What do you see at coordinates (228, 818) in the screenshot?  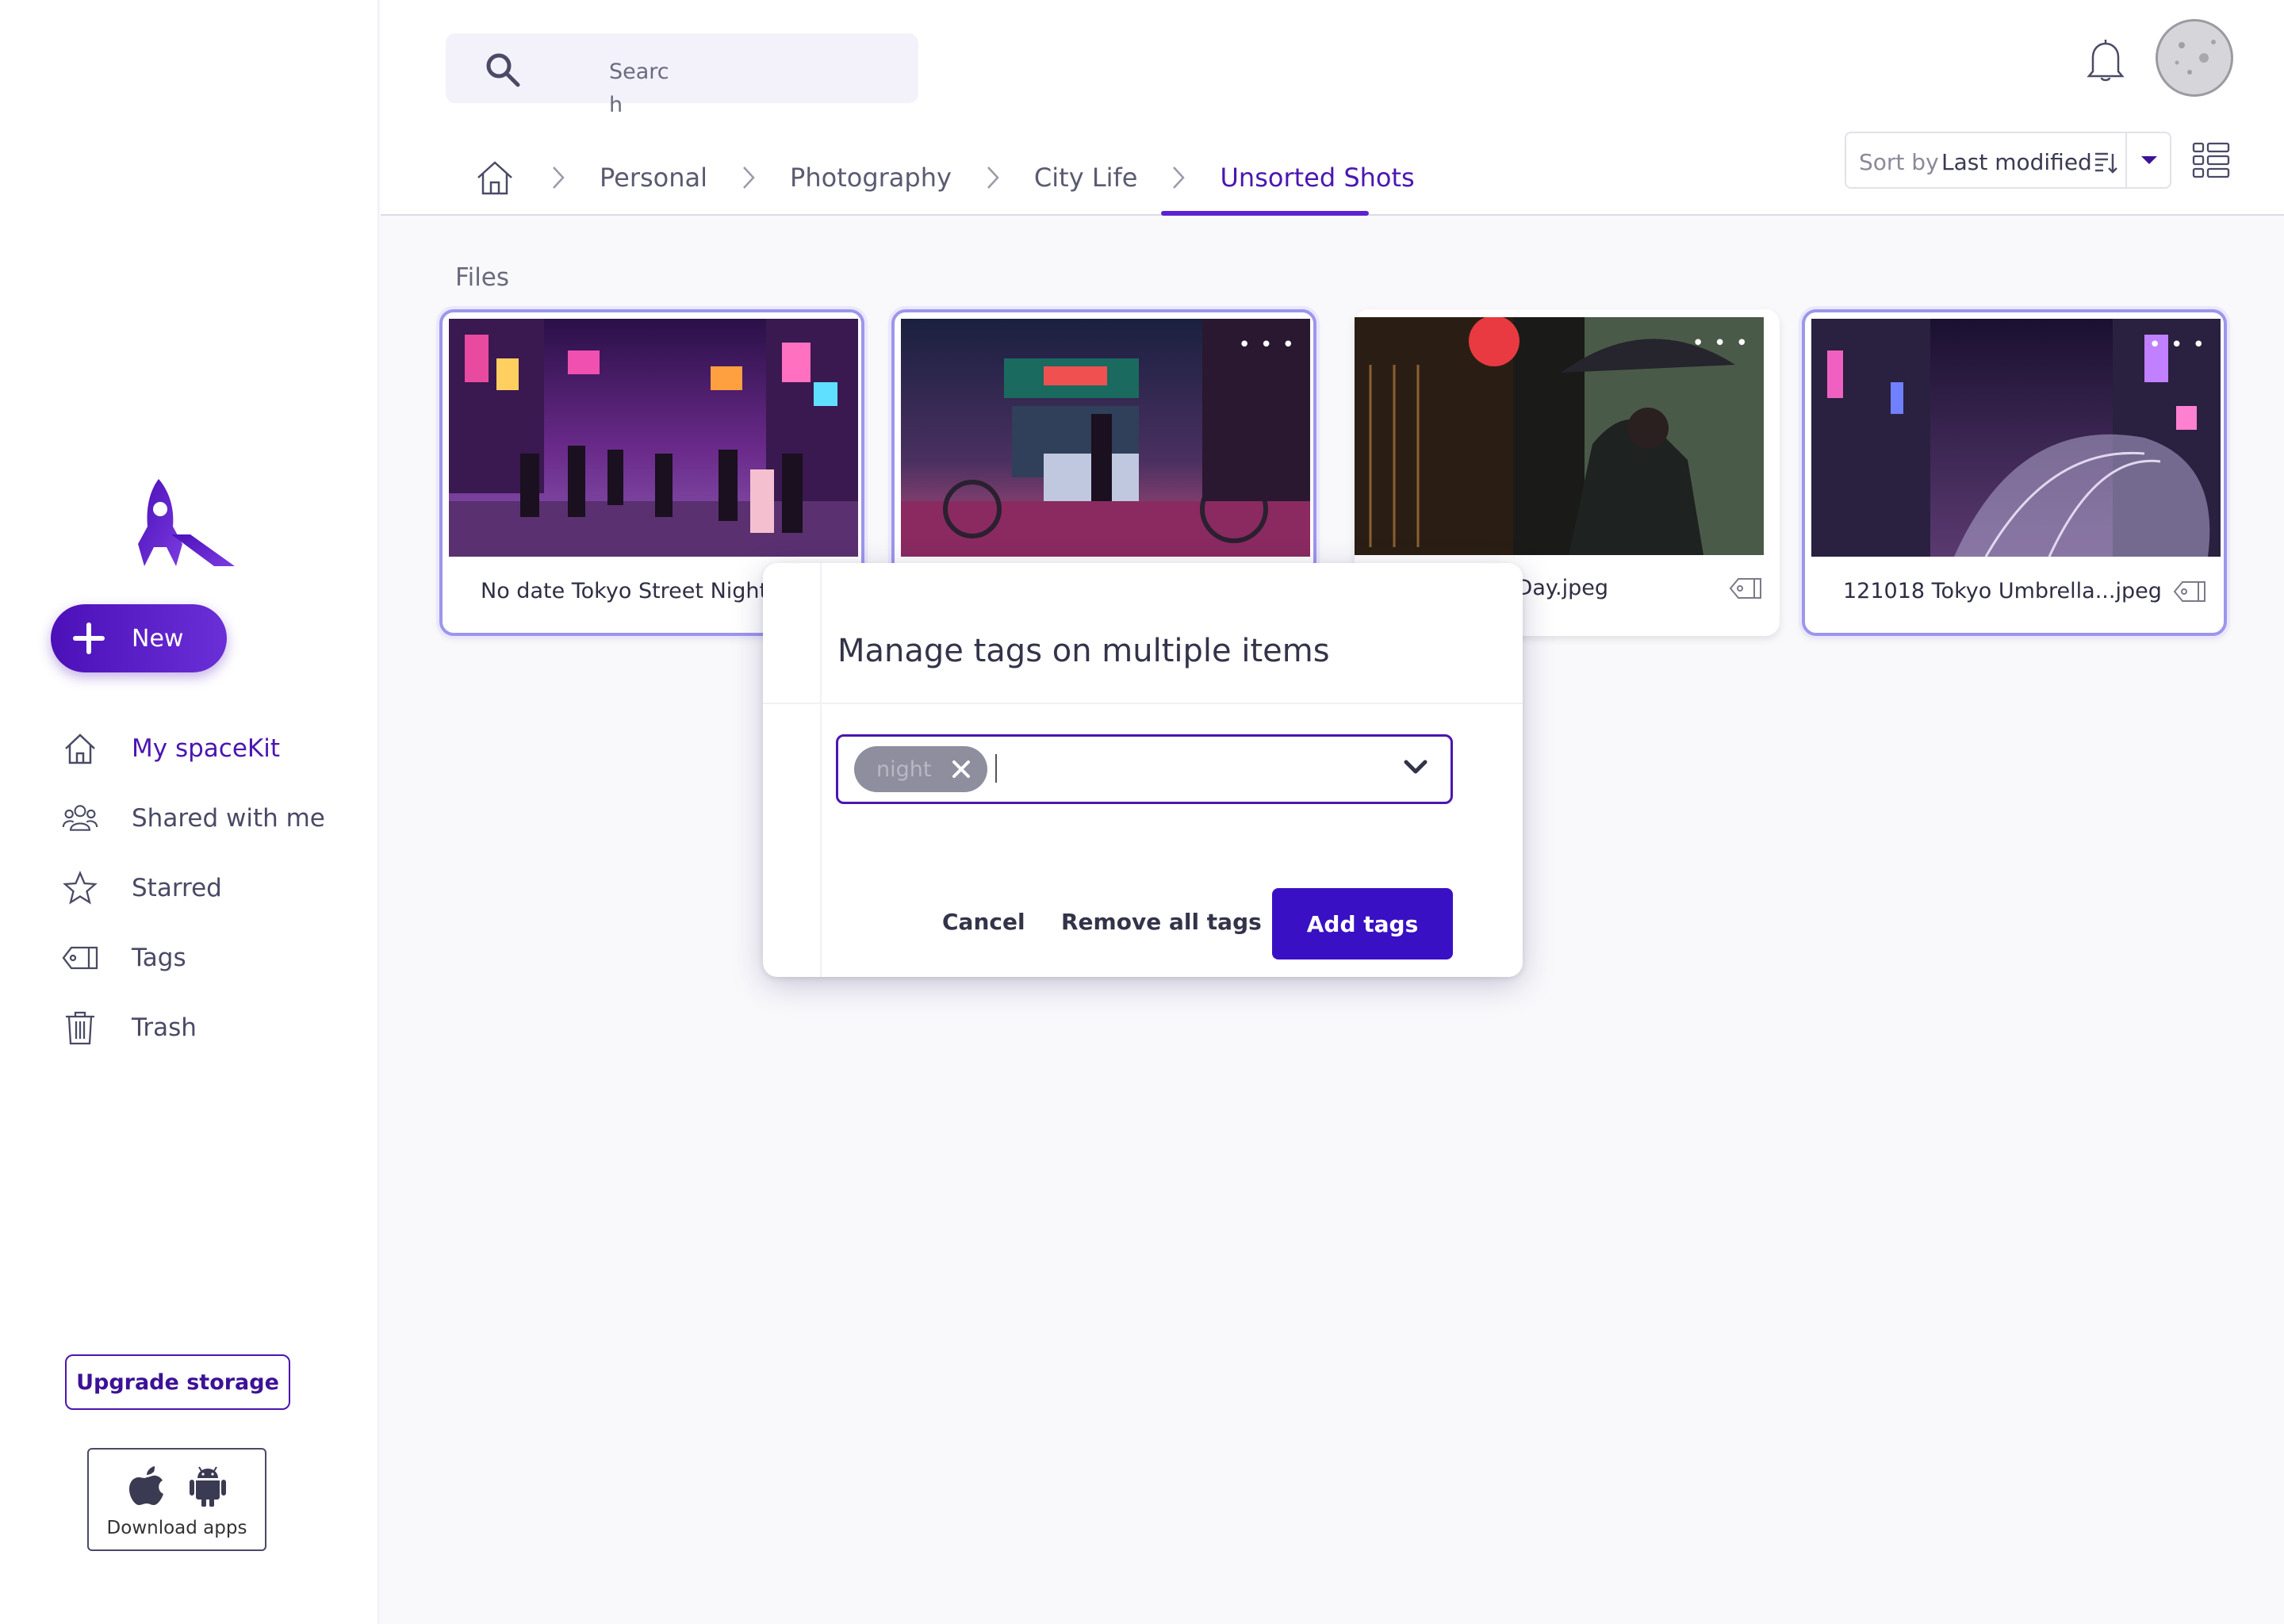 I see `sidebar-item-label: Shared with me` at bounding box center [228, 818].